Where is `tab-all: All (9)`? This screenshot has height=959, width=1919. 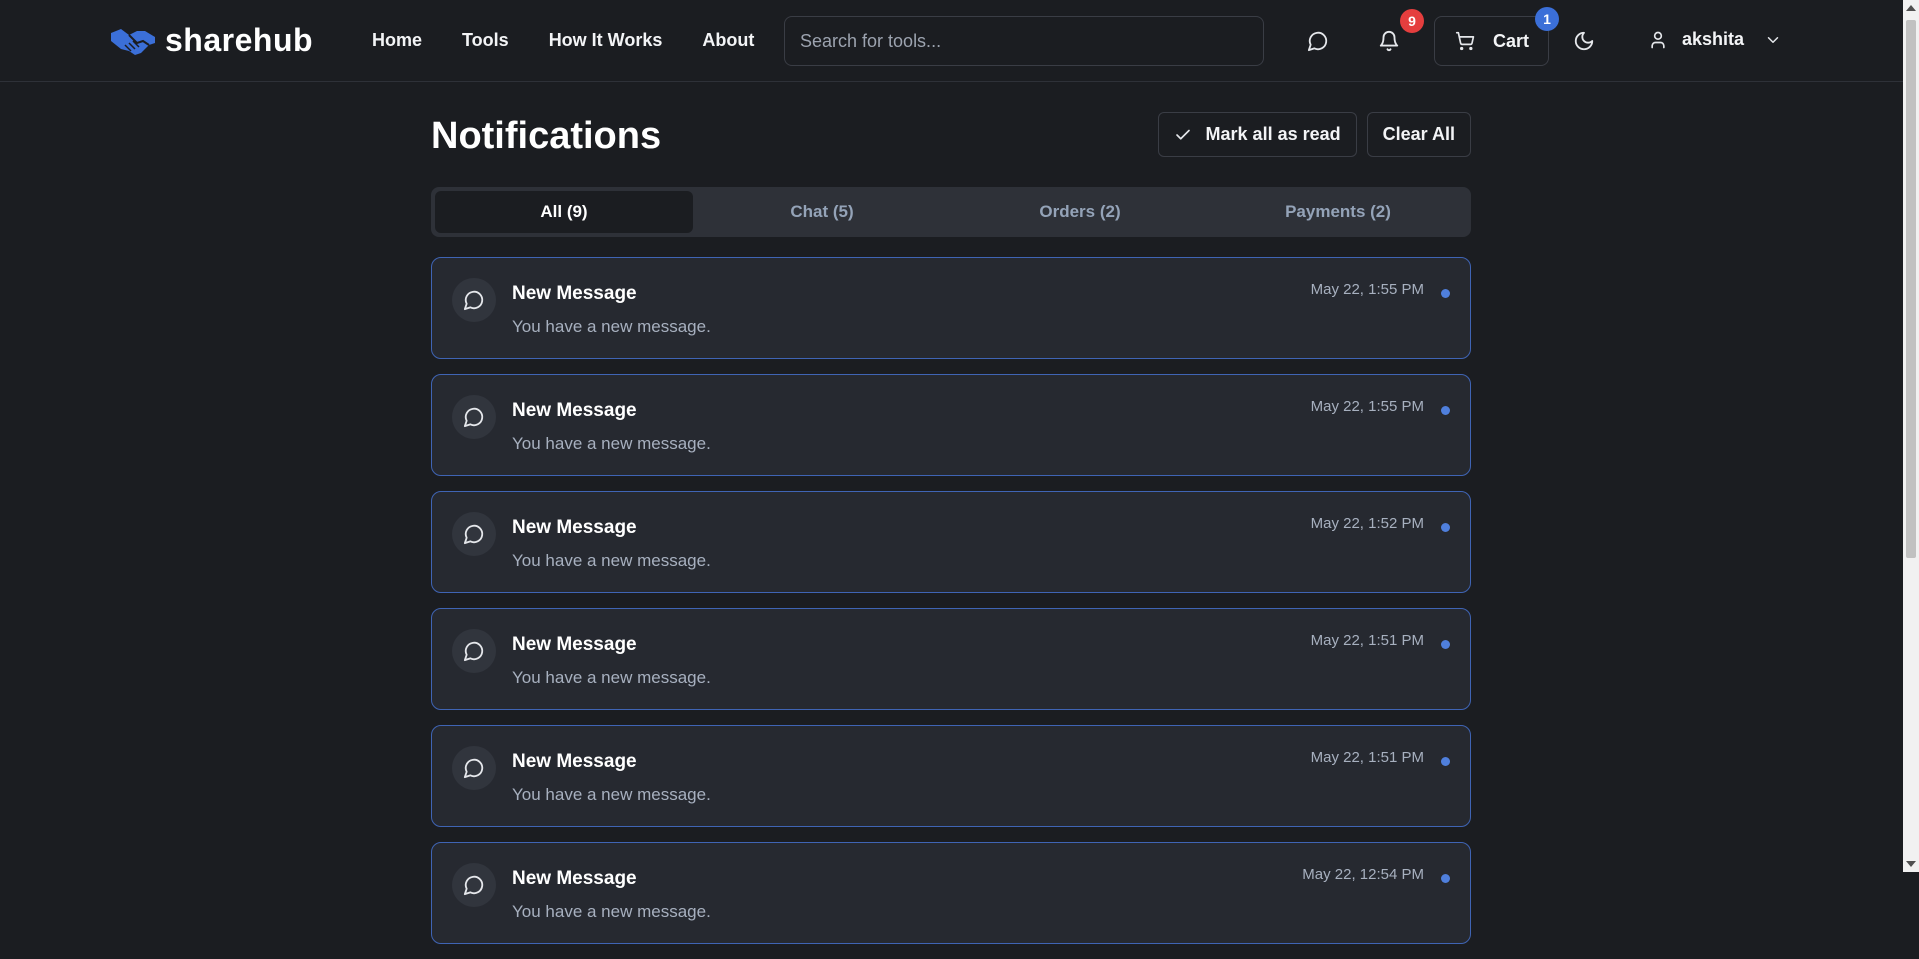
tab-all: All (9) is located at coordinates (564, 212).